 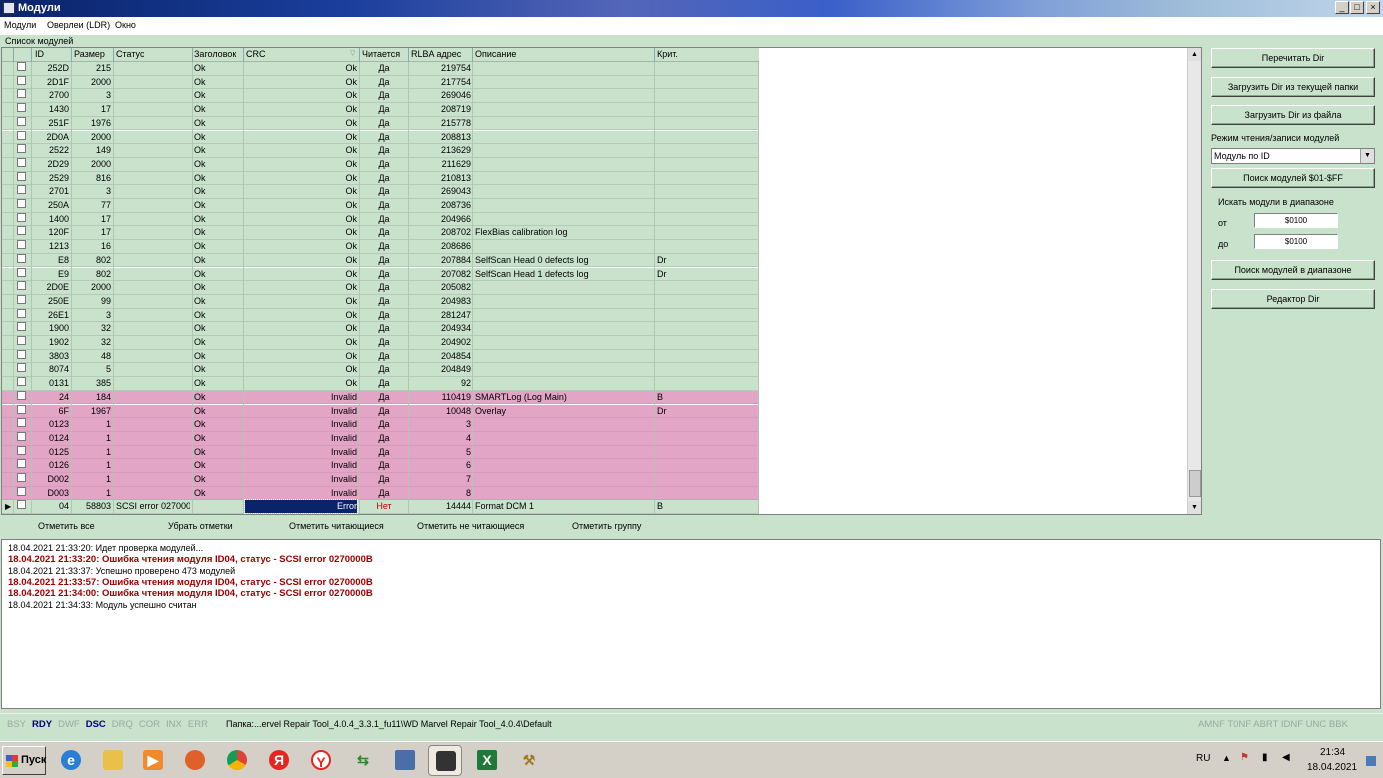 What do you see at coordinates (1195, 483) in the screenshot?
I see `scroll-thumb` at bounding box center [1195, 483].